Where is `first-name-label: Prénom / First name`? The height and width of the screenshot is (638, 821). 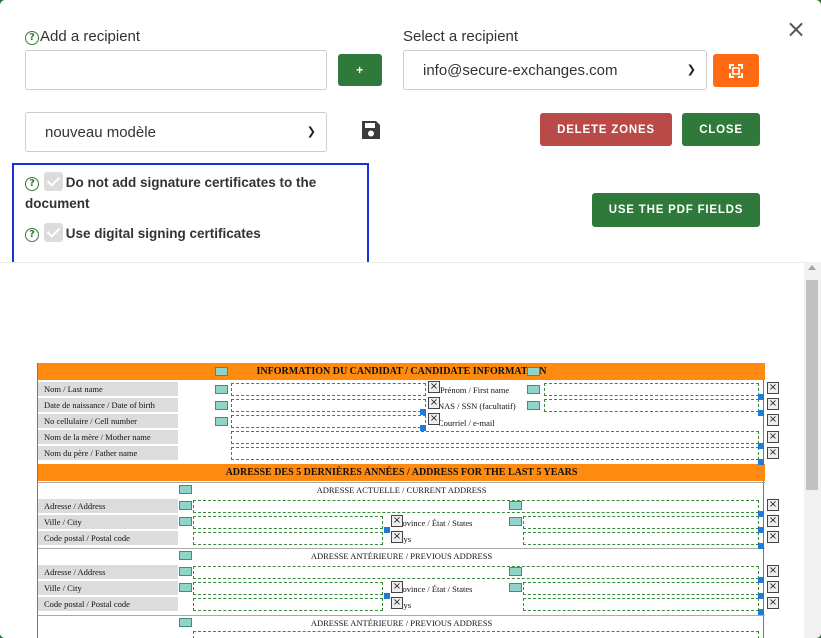 first-name-label: Prénom / First name is located at coordinates (475, 390).